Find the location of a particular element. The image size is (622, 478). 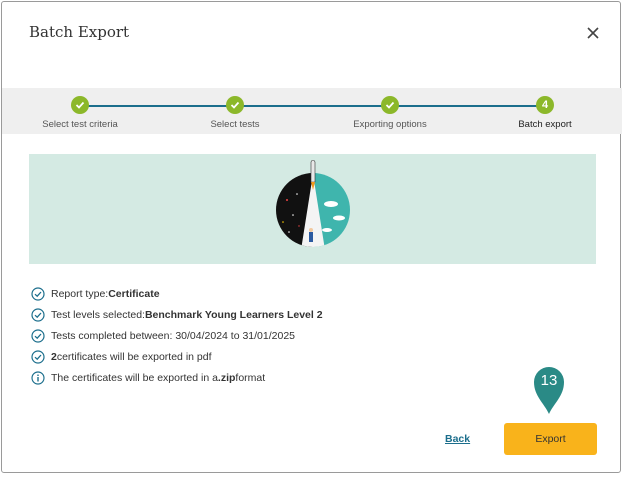

summary-count: 2 certificates will be exported in pdf is located at coordinates (177, 356).